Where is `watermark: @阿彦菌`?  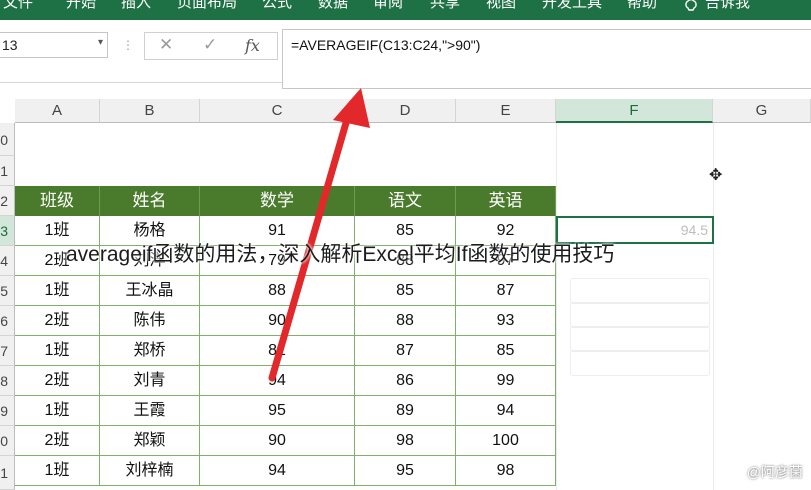 watermark: @阿彦菌 is located at coordinates (774, 472).